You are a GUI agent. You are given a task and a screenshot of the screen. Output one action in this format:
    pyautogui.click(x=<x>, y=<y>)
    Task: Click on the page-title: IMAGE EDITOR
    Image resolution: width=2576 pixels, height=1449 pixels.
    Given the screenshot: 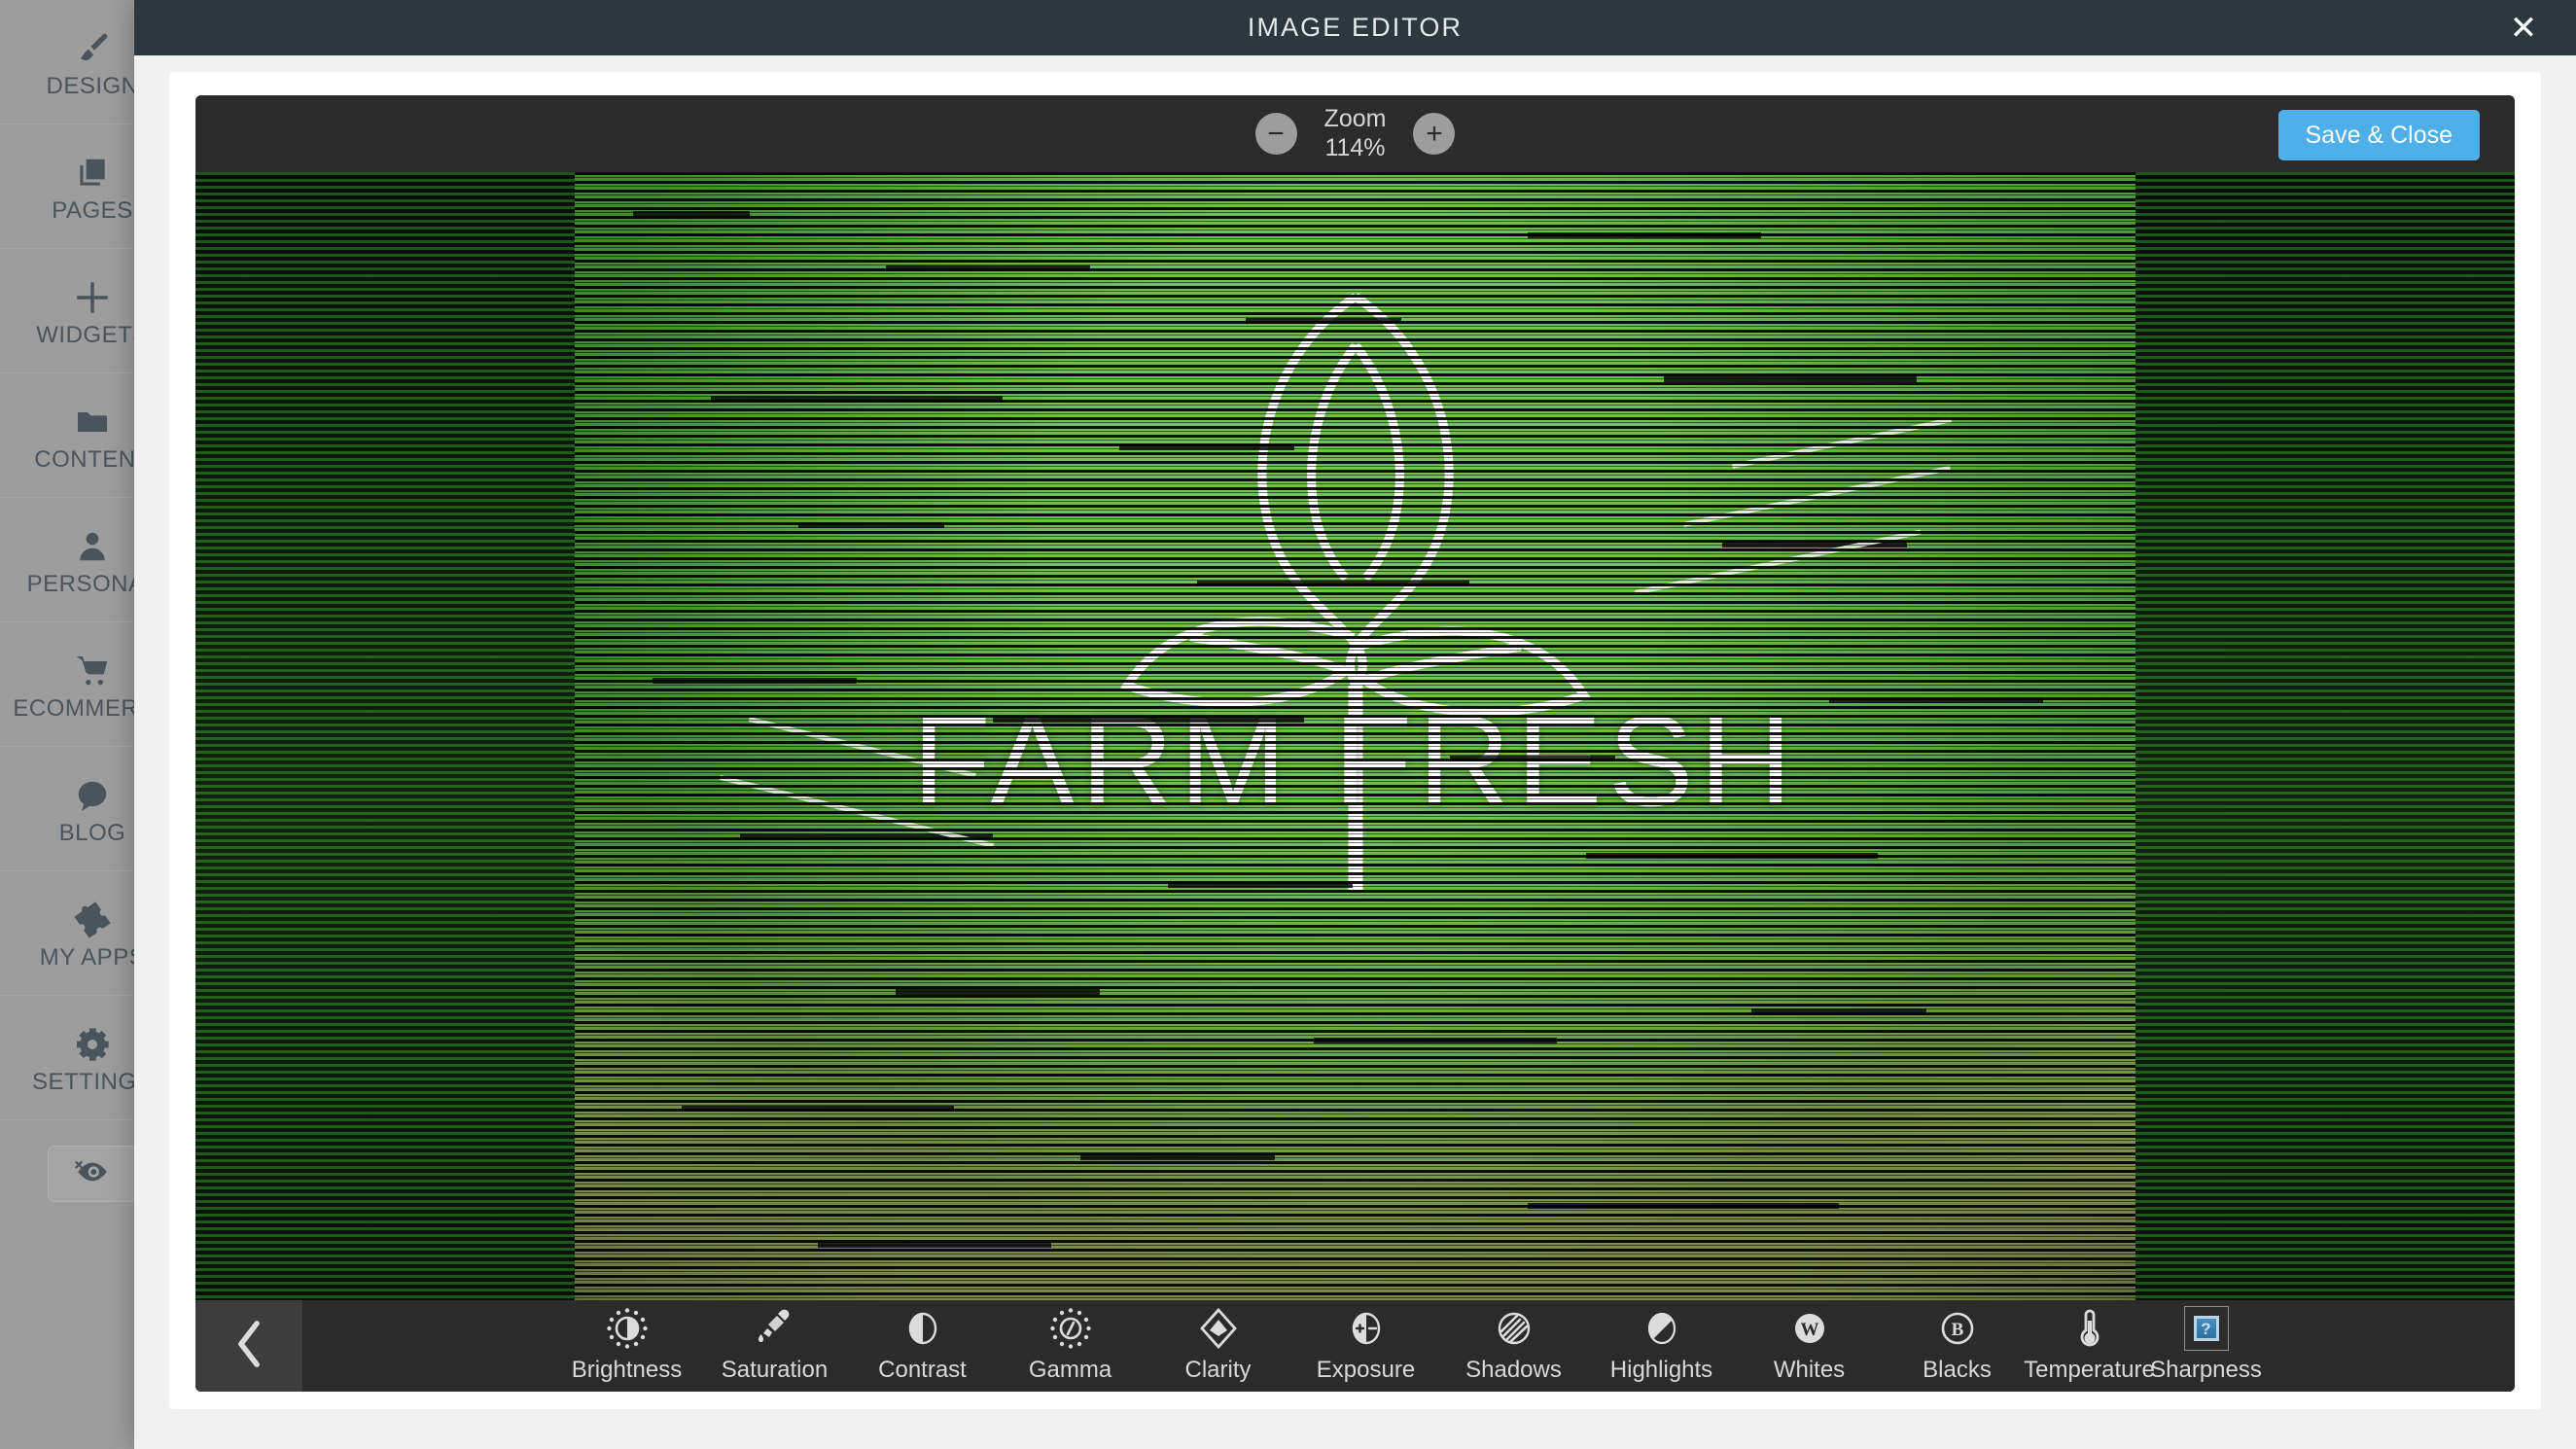 What is the action you would take?
    pyautogui.click(x=1356, y=27)
    